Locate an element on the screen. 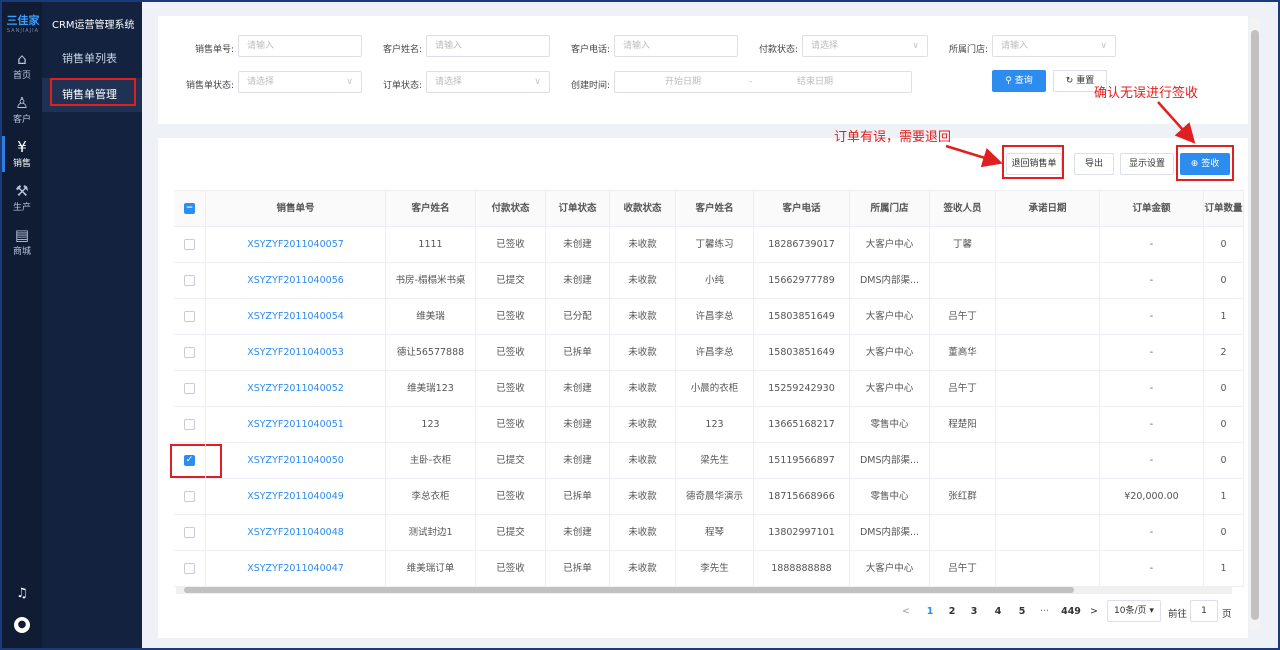 This screenshot has width=1280, height=650. store-select: 请输入 ∨ is located at coordinates (1054, 46).